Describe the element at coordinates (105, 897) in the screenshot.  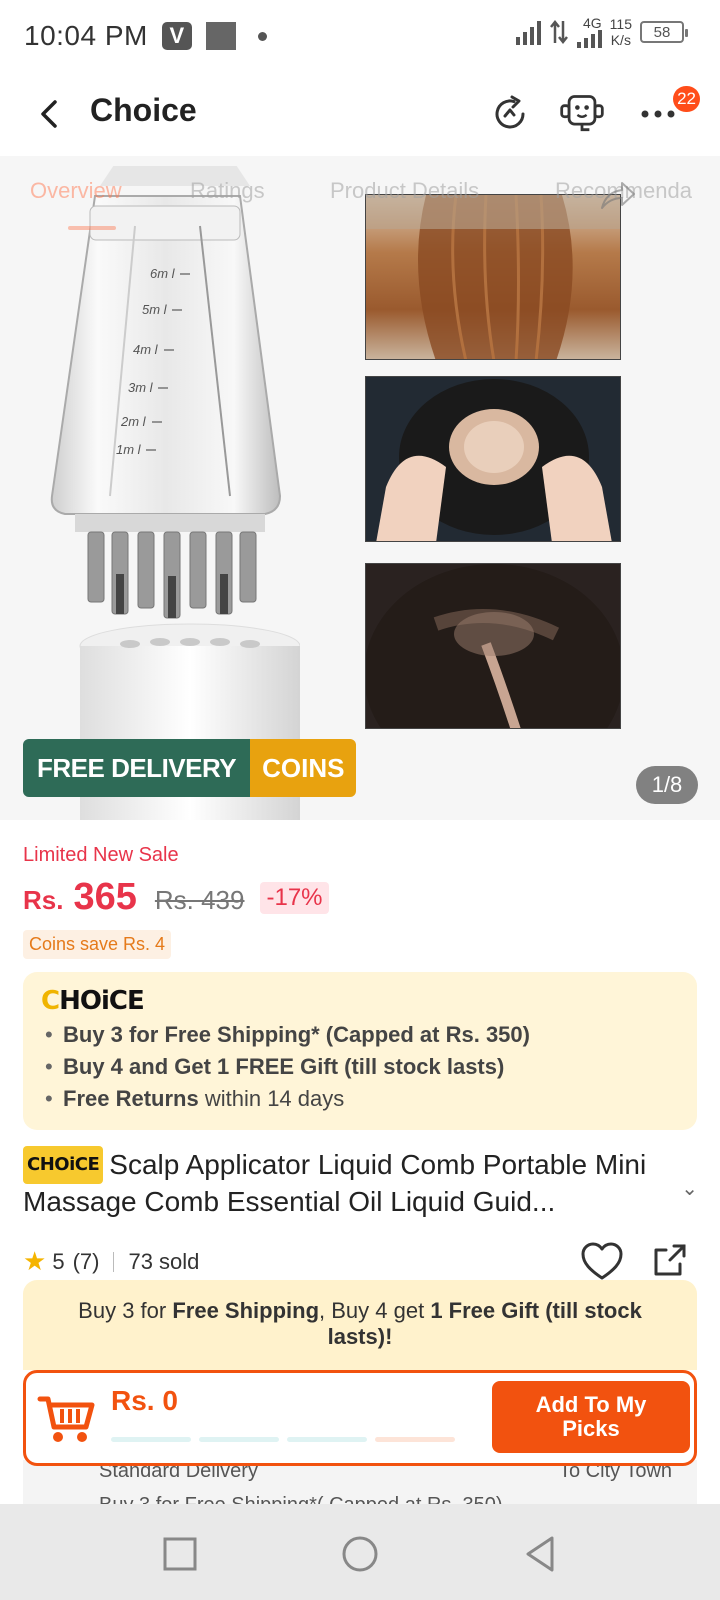
I see `current-price: 365` at that location.